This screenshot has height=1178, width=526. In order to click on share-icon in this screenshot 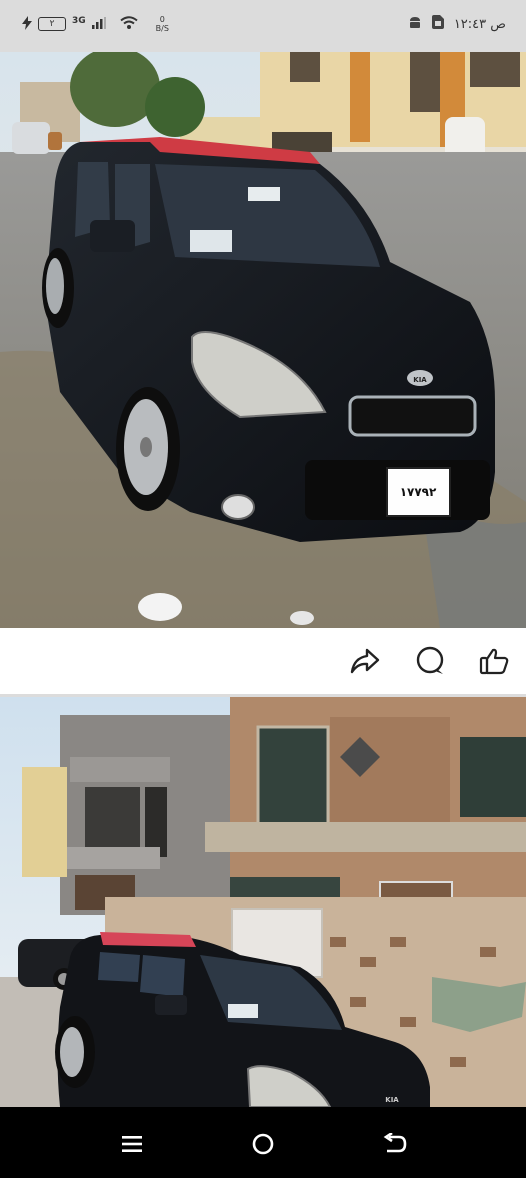, I will do `click(365, 661)`.